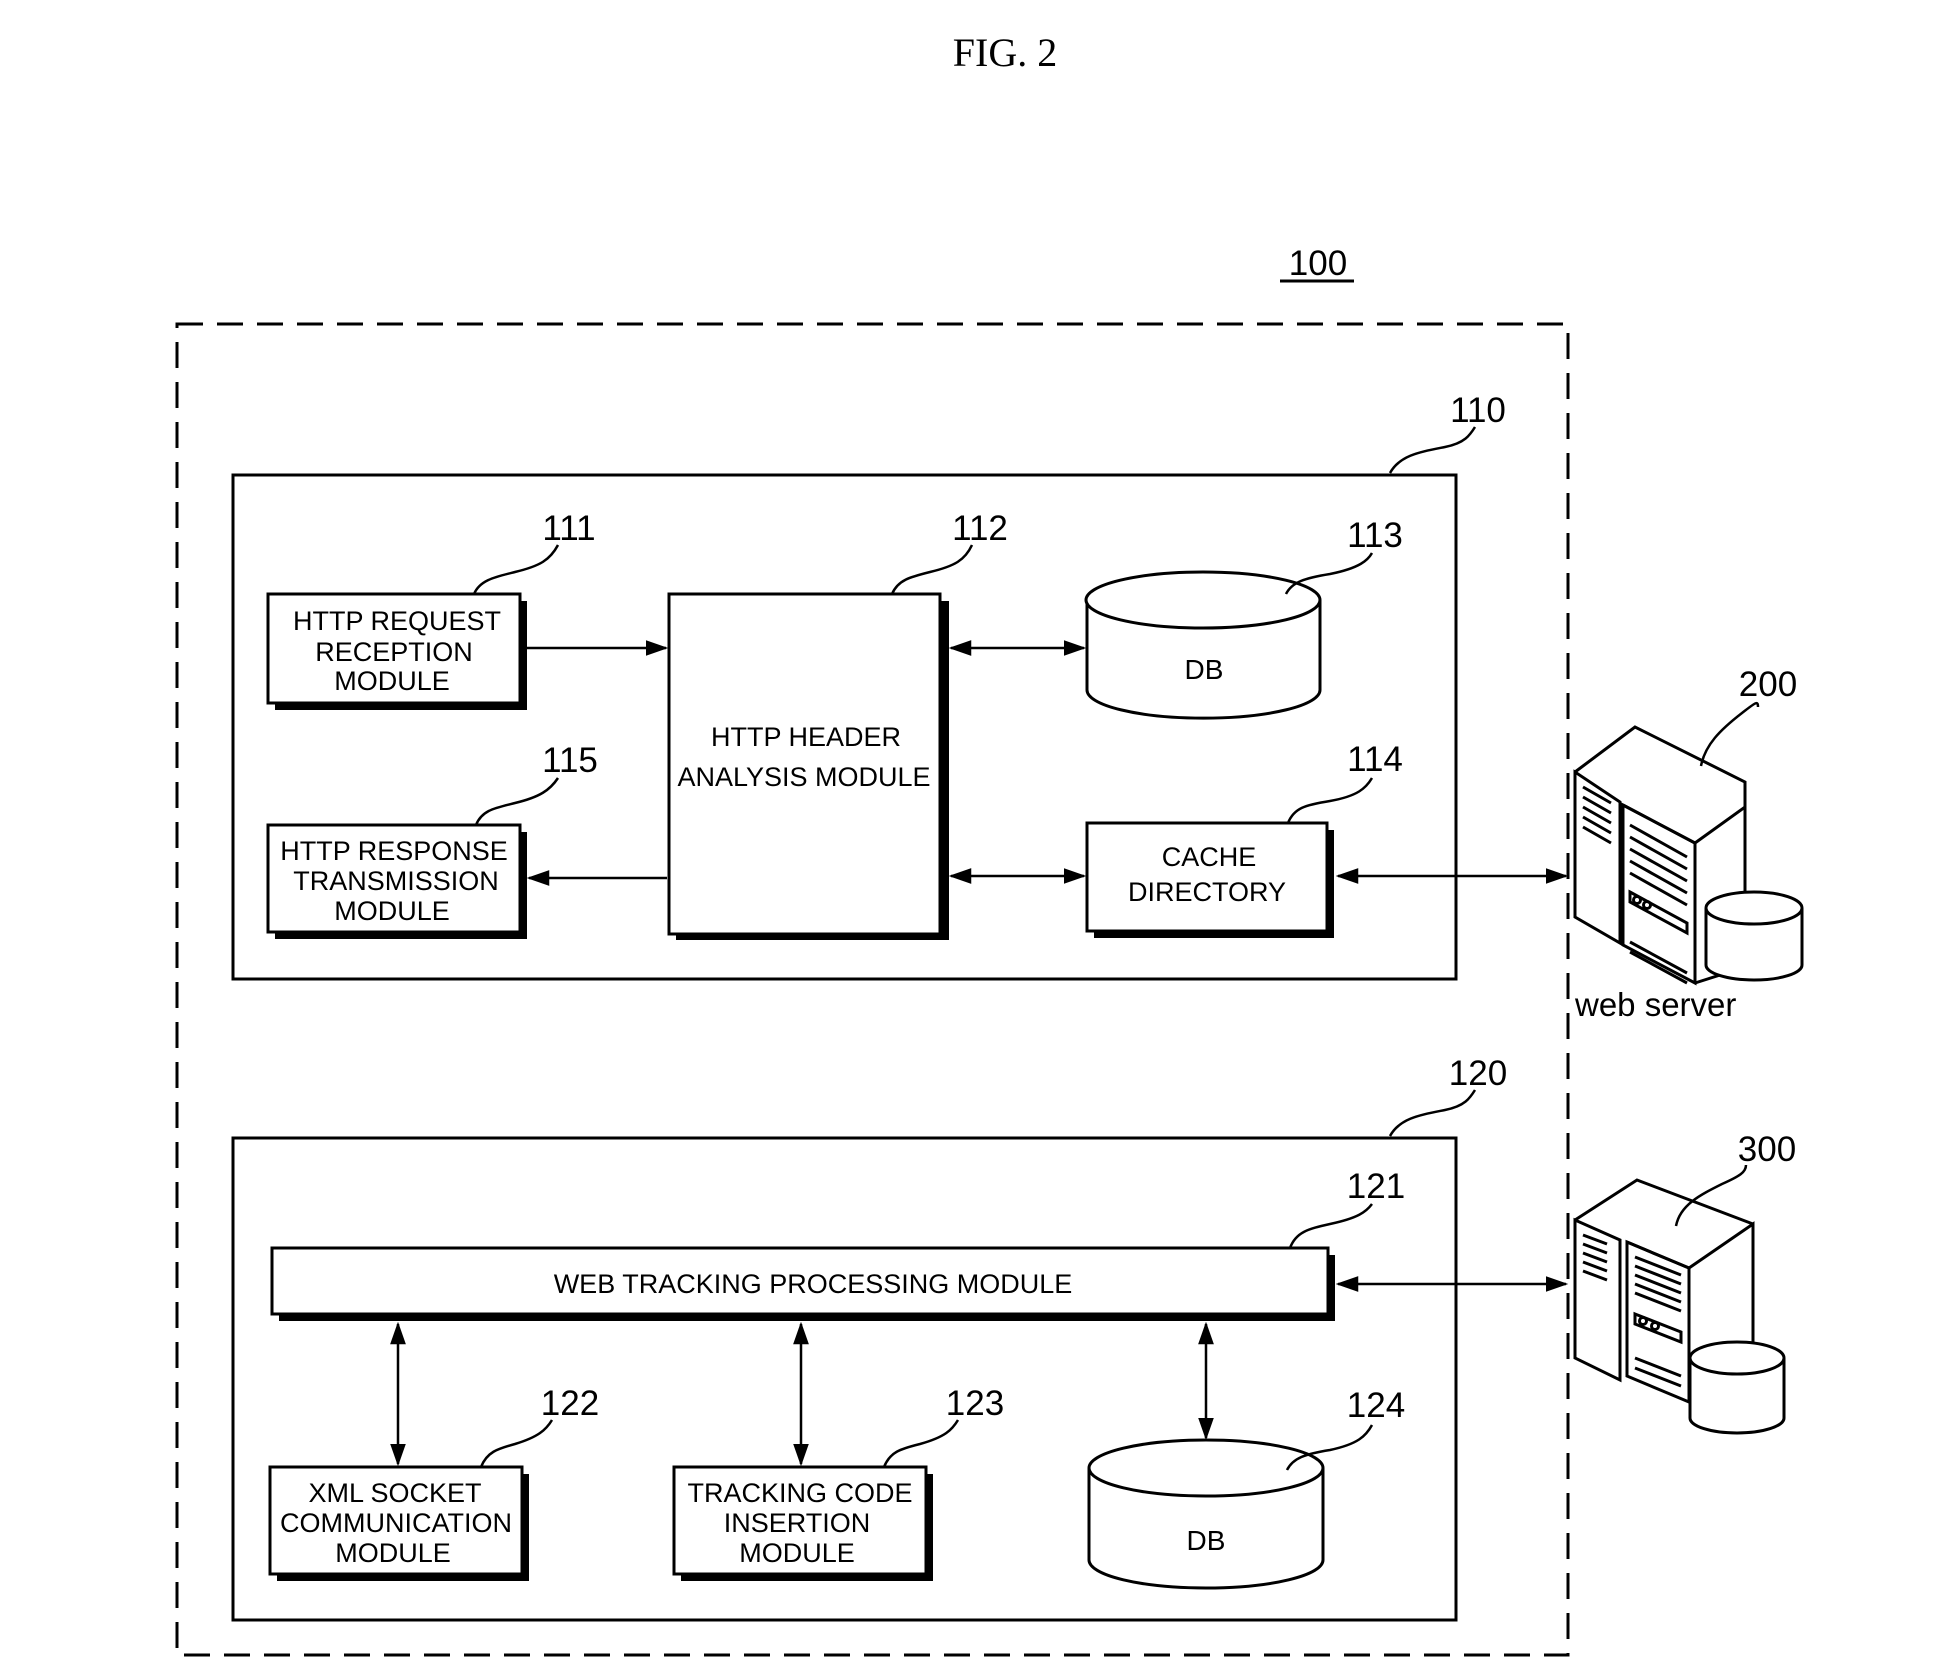 This screenshot has width=1959, height=1658. What do you see at coordinates (397, 621) in the screenshot?
I see `module-label-line: HTTP REQUEST` at bounding box center [397, 621].